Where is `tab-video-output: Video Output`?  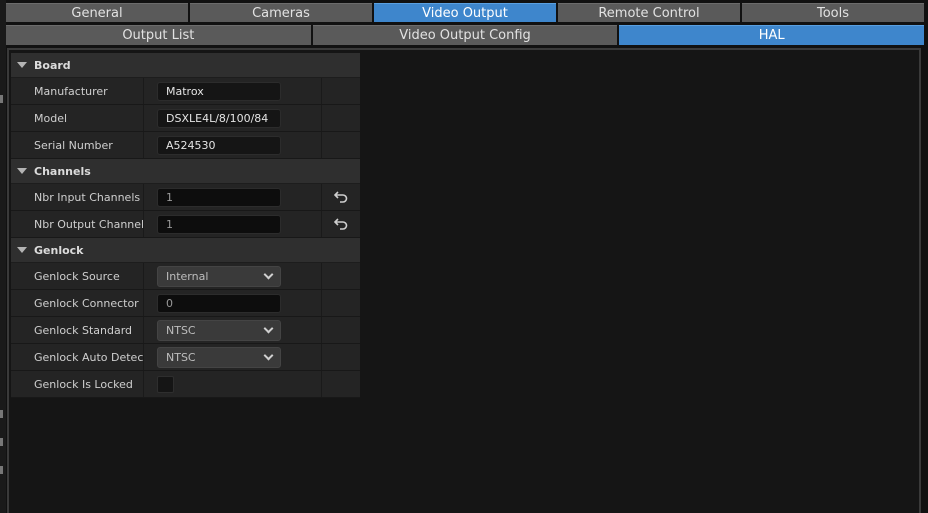
tab-video-output: Video Output is located at coordinates (465, 12).